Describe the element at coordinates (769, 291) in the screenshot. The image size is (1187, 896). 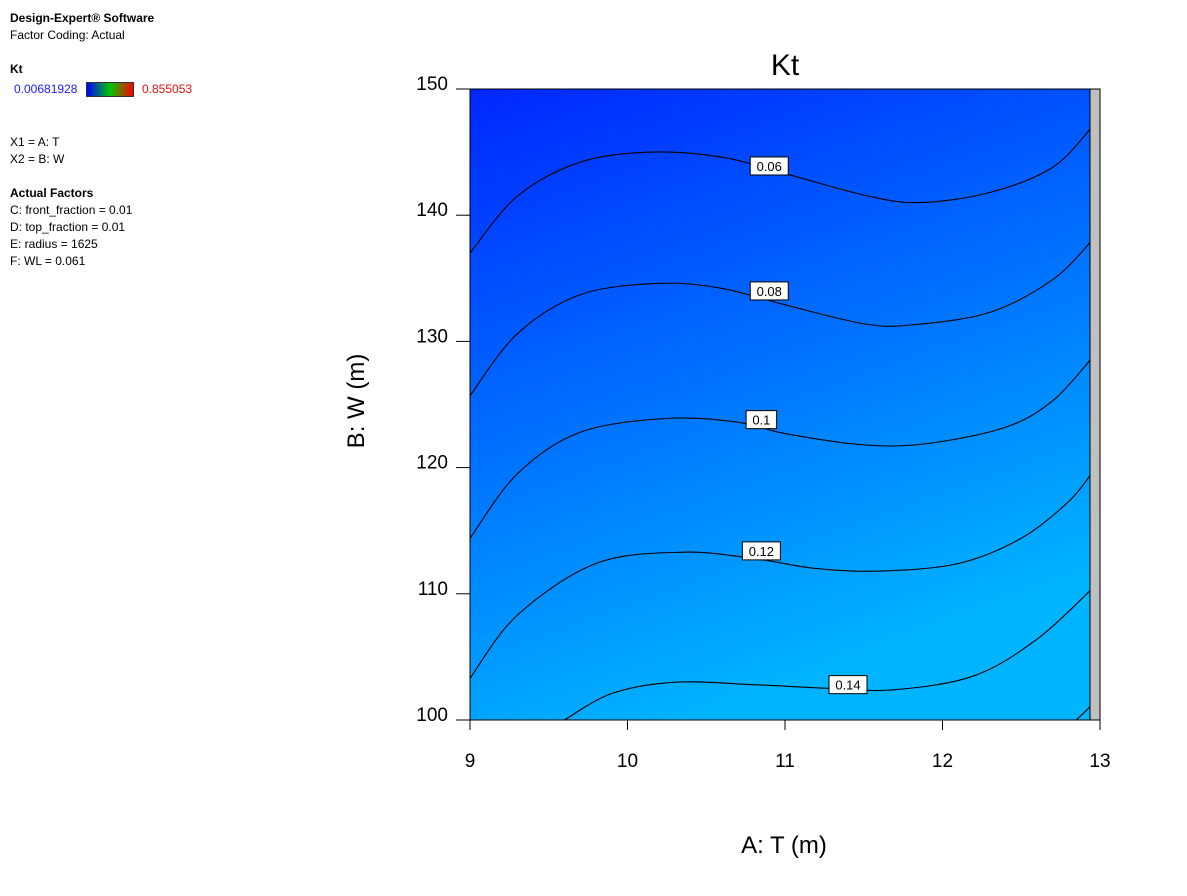
I see `contour-label-1: 0.08` at that location.